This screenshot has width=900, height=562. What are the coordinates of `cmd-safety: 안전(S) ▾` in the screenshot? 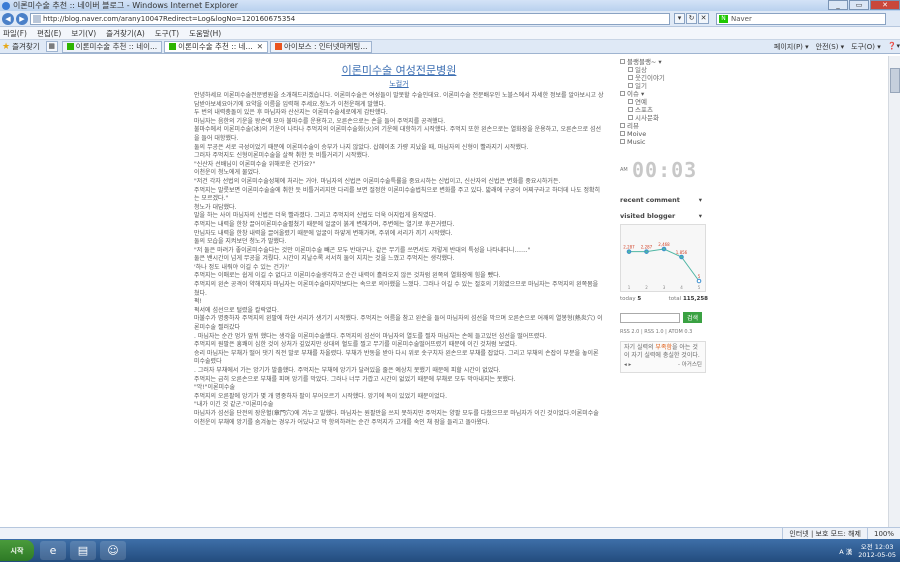 It's located at (830, 47).